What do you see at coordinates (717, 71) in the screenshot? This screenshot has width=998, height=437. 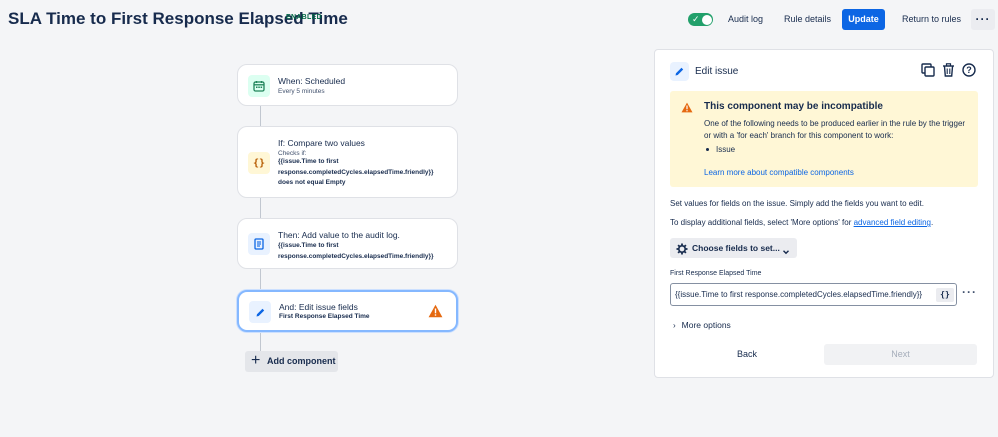 I see `panel-title: Edit issue` at bounding box center [717, 71].